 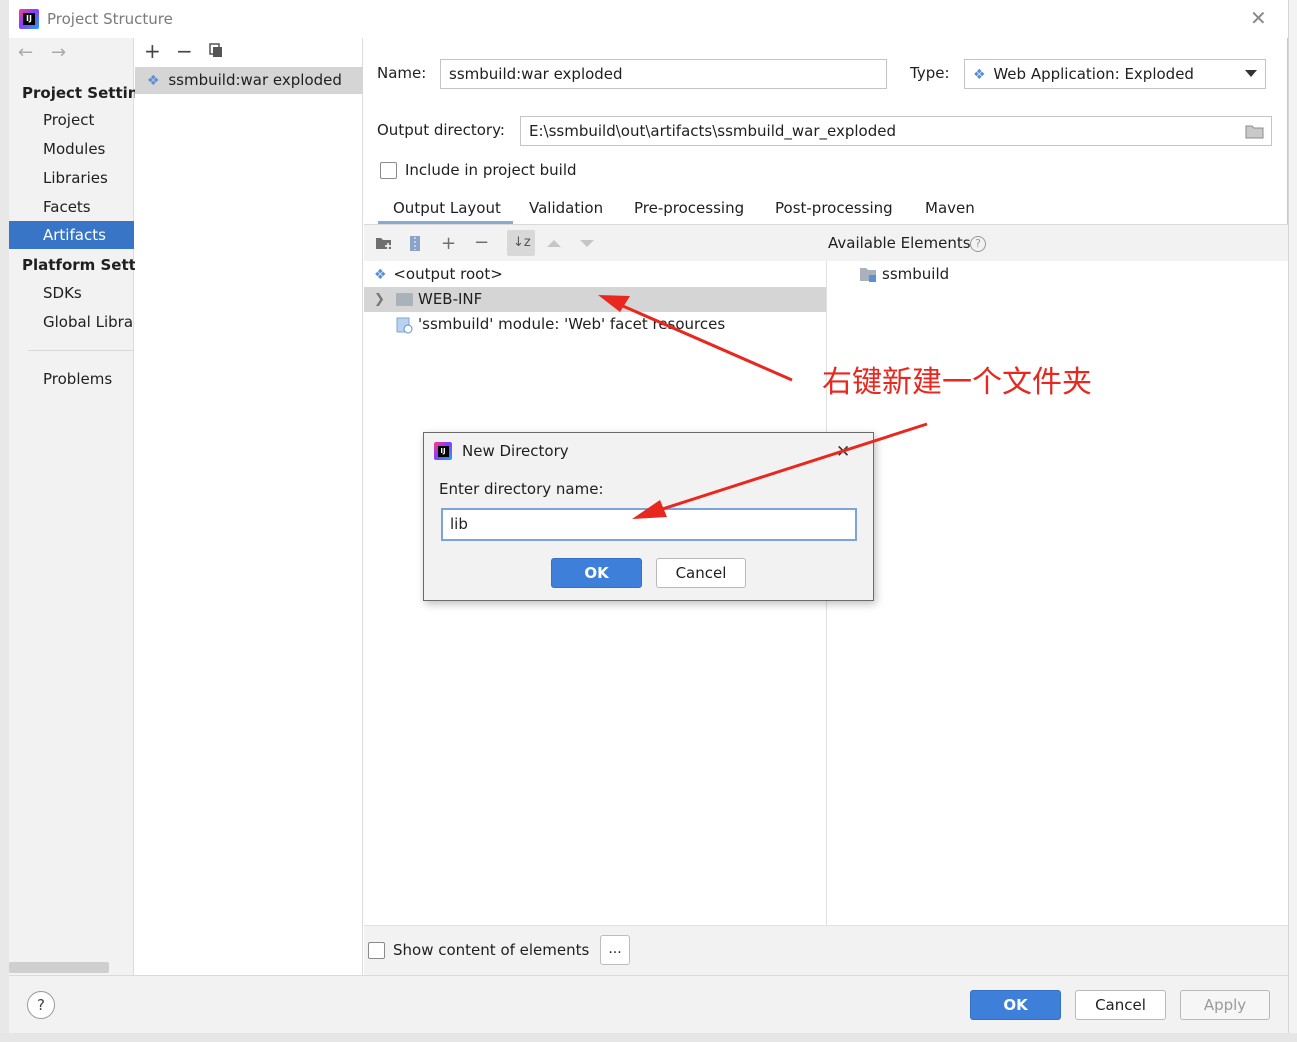 What do you see at coordinates (868, 274) in the screenshot?
I see `module-folder-icon` at bounding box center [868, 274].